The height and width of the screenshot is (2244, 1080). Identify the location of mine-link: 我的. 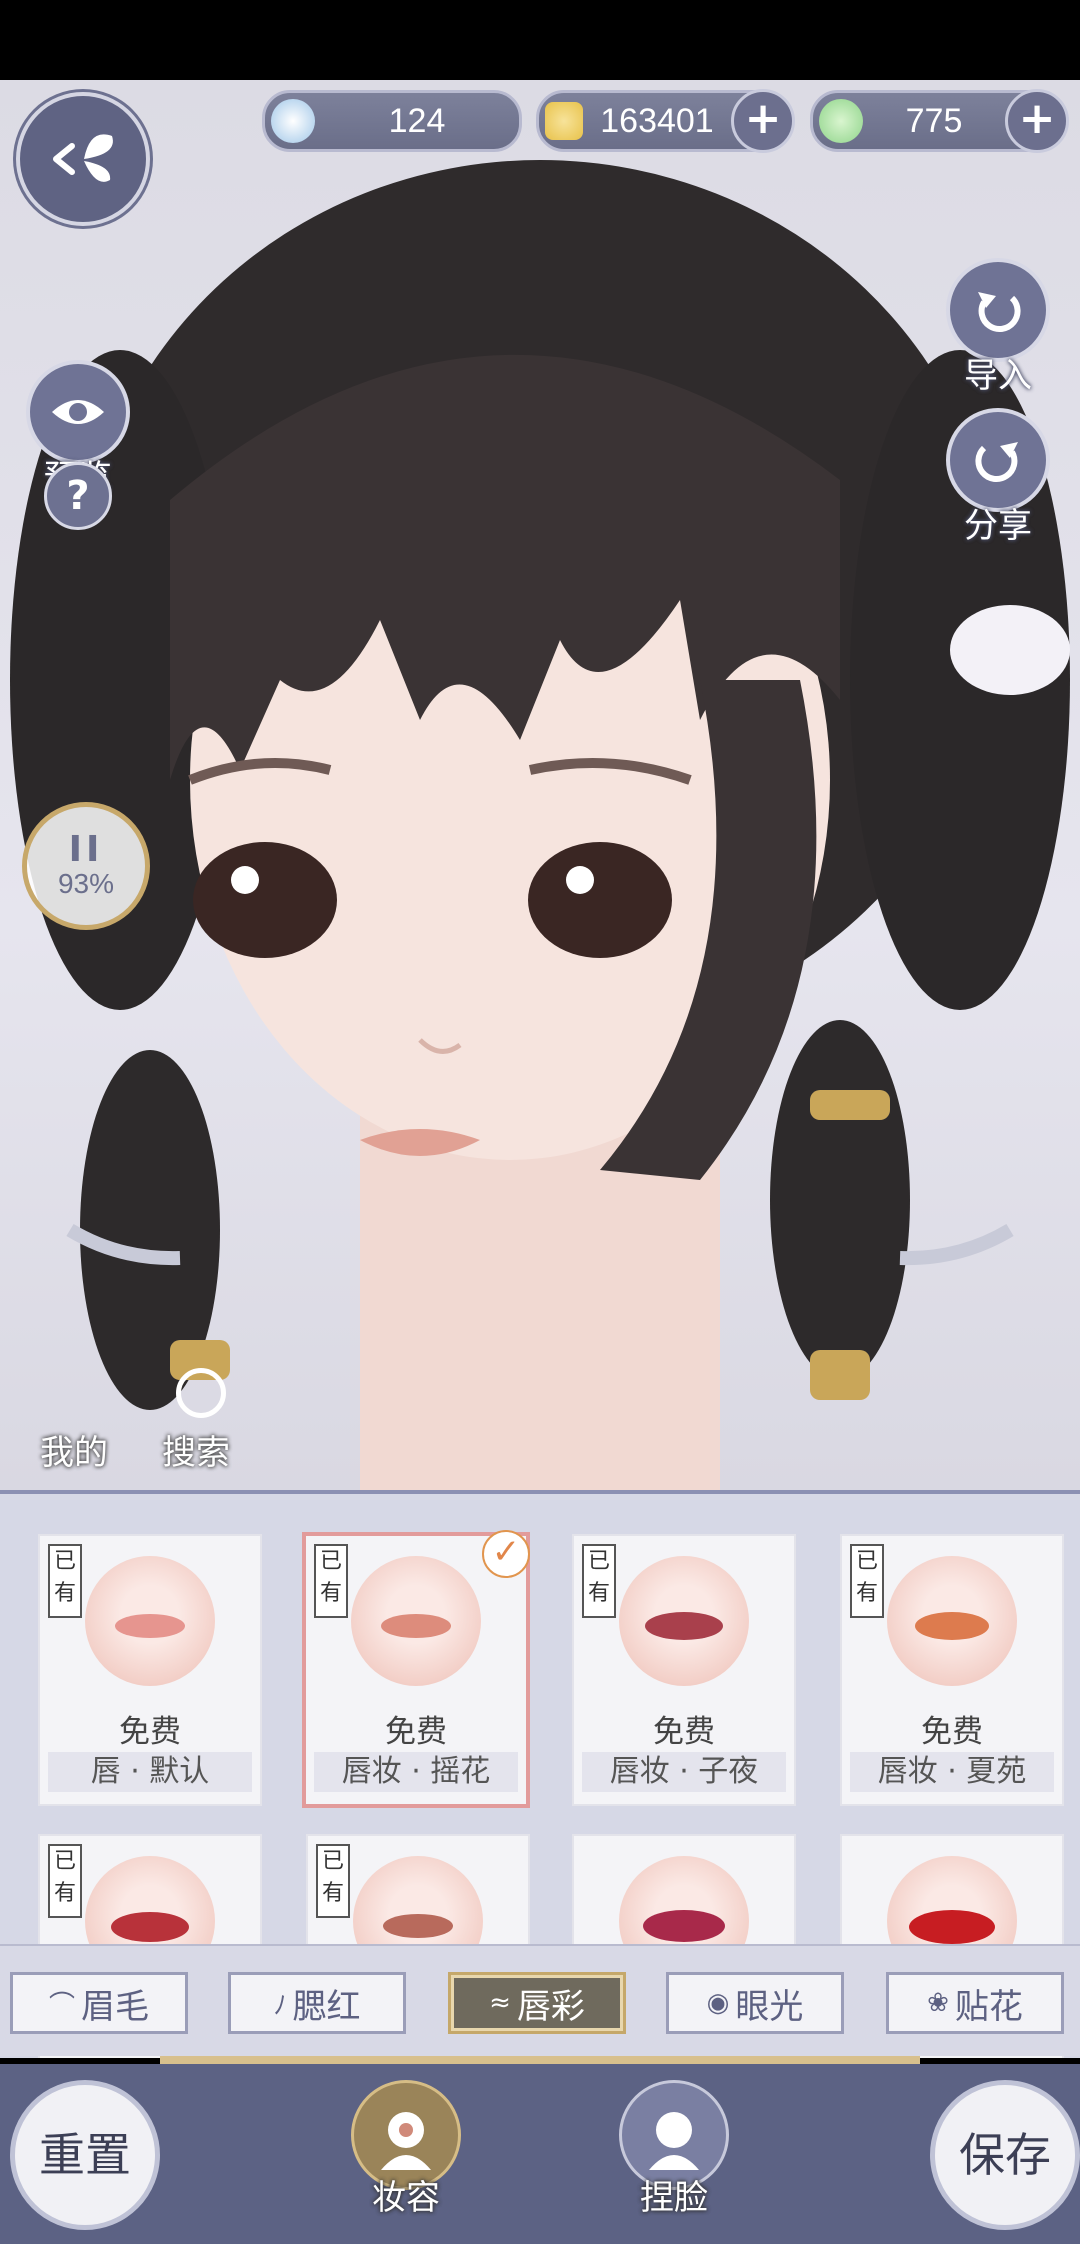
(74, 1449).